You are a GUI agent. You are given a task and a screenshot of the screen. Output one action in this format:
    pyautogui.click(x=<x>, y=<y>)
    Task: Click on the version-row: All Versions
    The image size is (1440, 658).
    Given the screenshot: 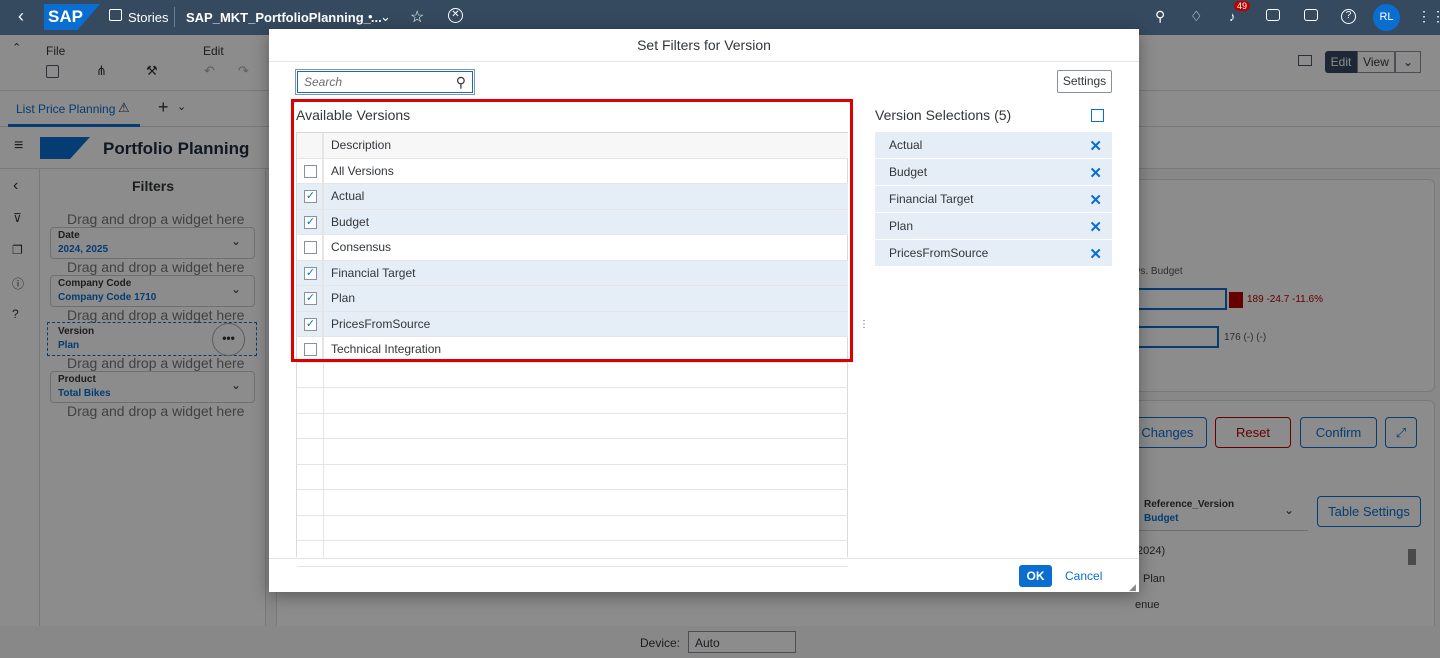 What is the action you would take?
    pyautogui.click(x=572, y=171)
    